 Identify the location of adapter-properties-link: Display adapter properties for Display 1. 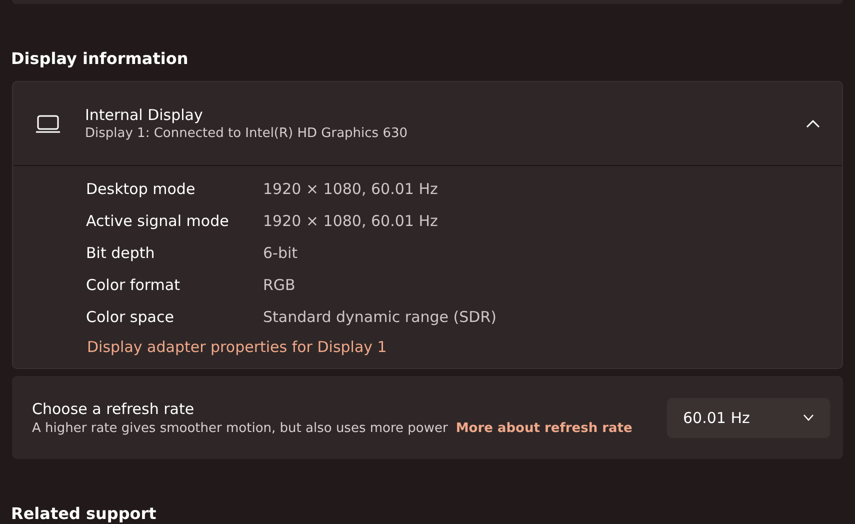
(237, 347).